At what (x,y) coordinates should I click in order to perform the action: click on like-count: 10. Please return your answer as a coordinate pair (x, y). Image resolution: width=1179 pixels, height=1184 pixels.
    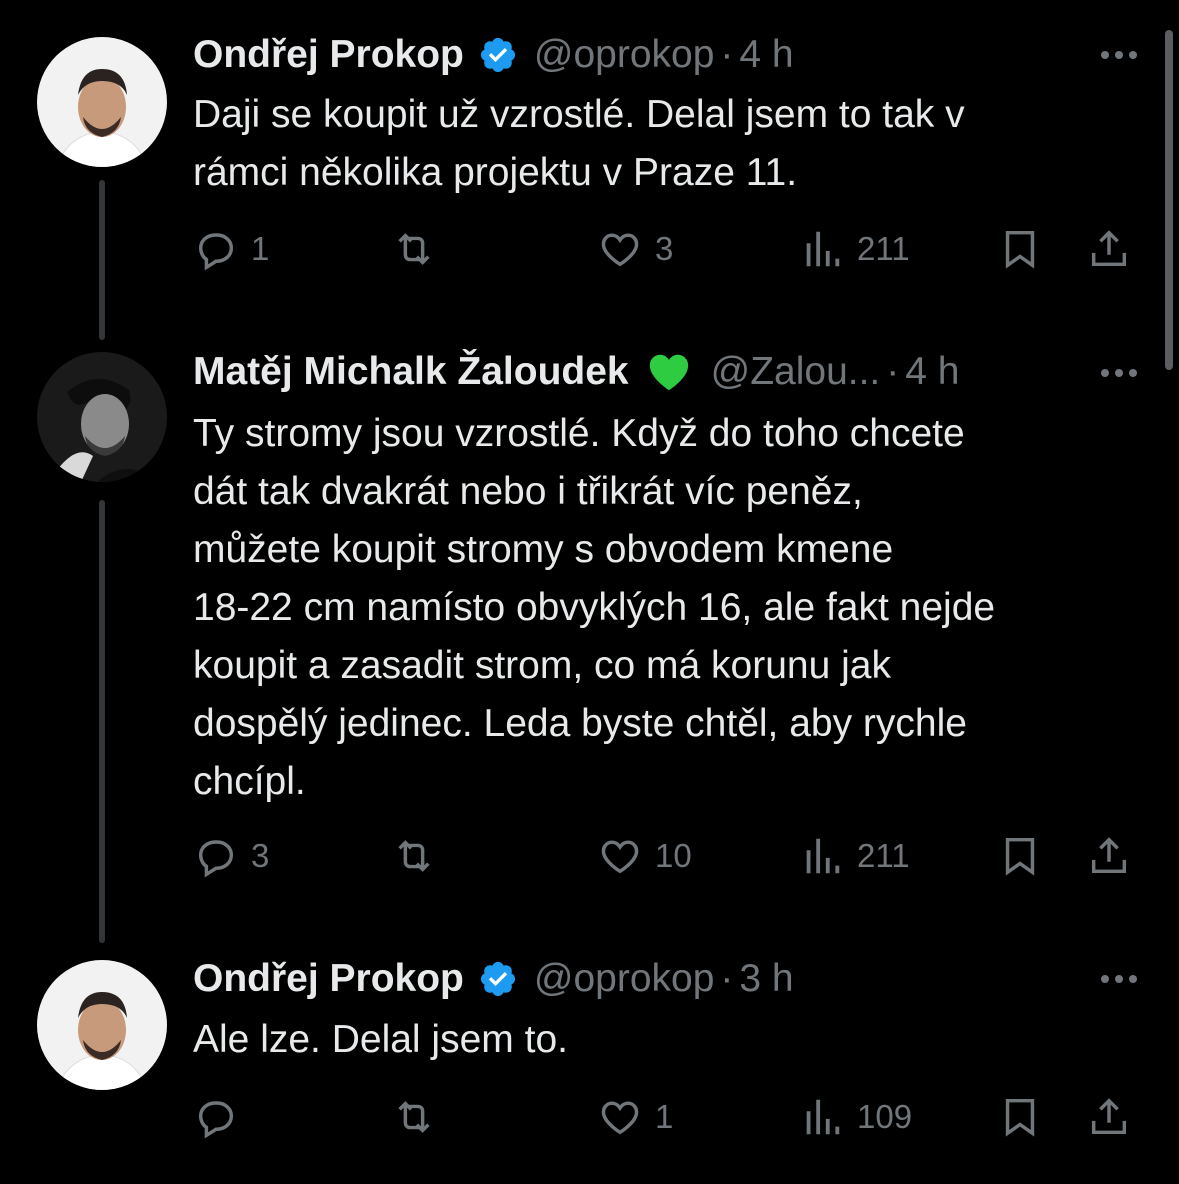
    Looking at the image, I should click on (673, 855).